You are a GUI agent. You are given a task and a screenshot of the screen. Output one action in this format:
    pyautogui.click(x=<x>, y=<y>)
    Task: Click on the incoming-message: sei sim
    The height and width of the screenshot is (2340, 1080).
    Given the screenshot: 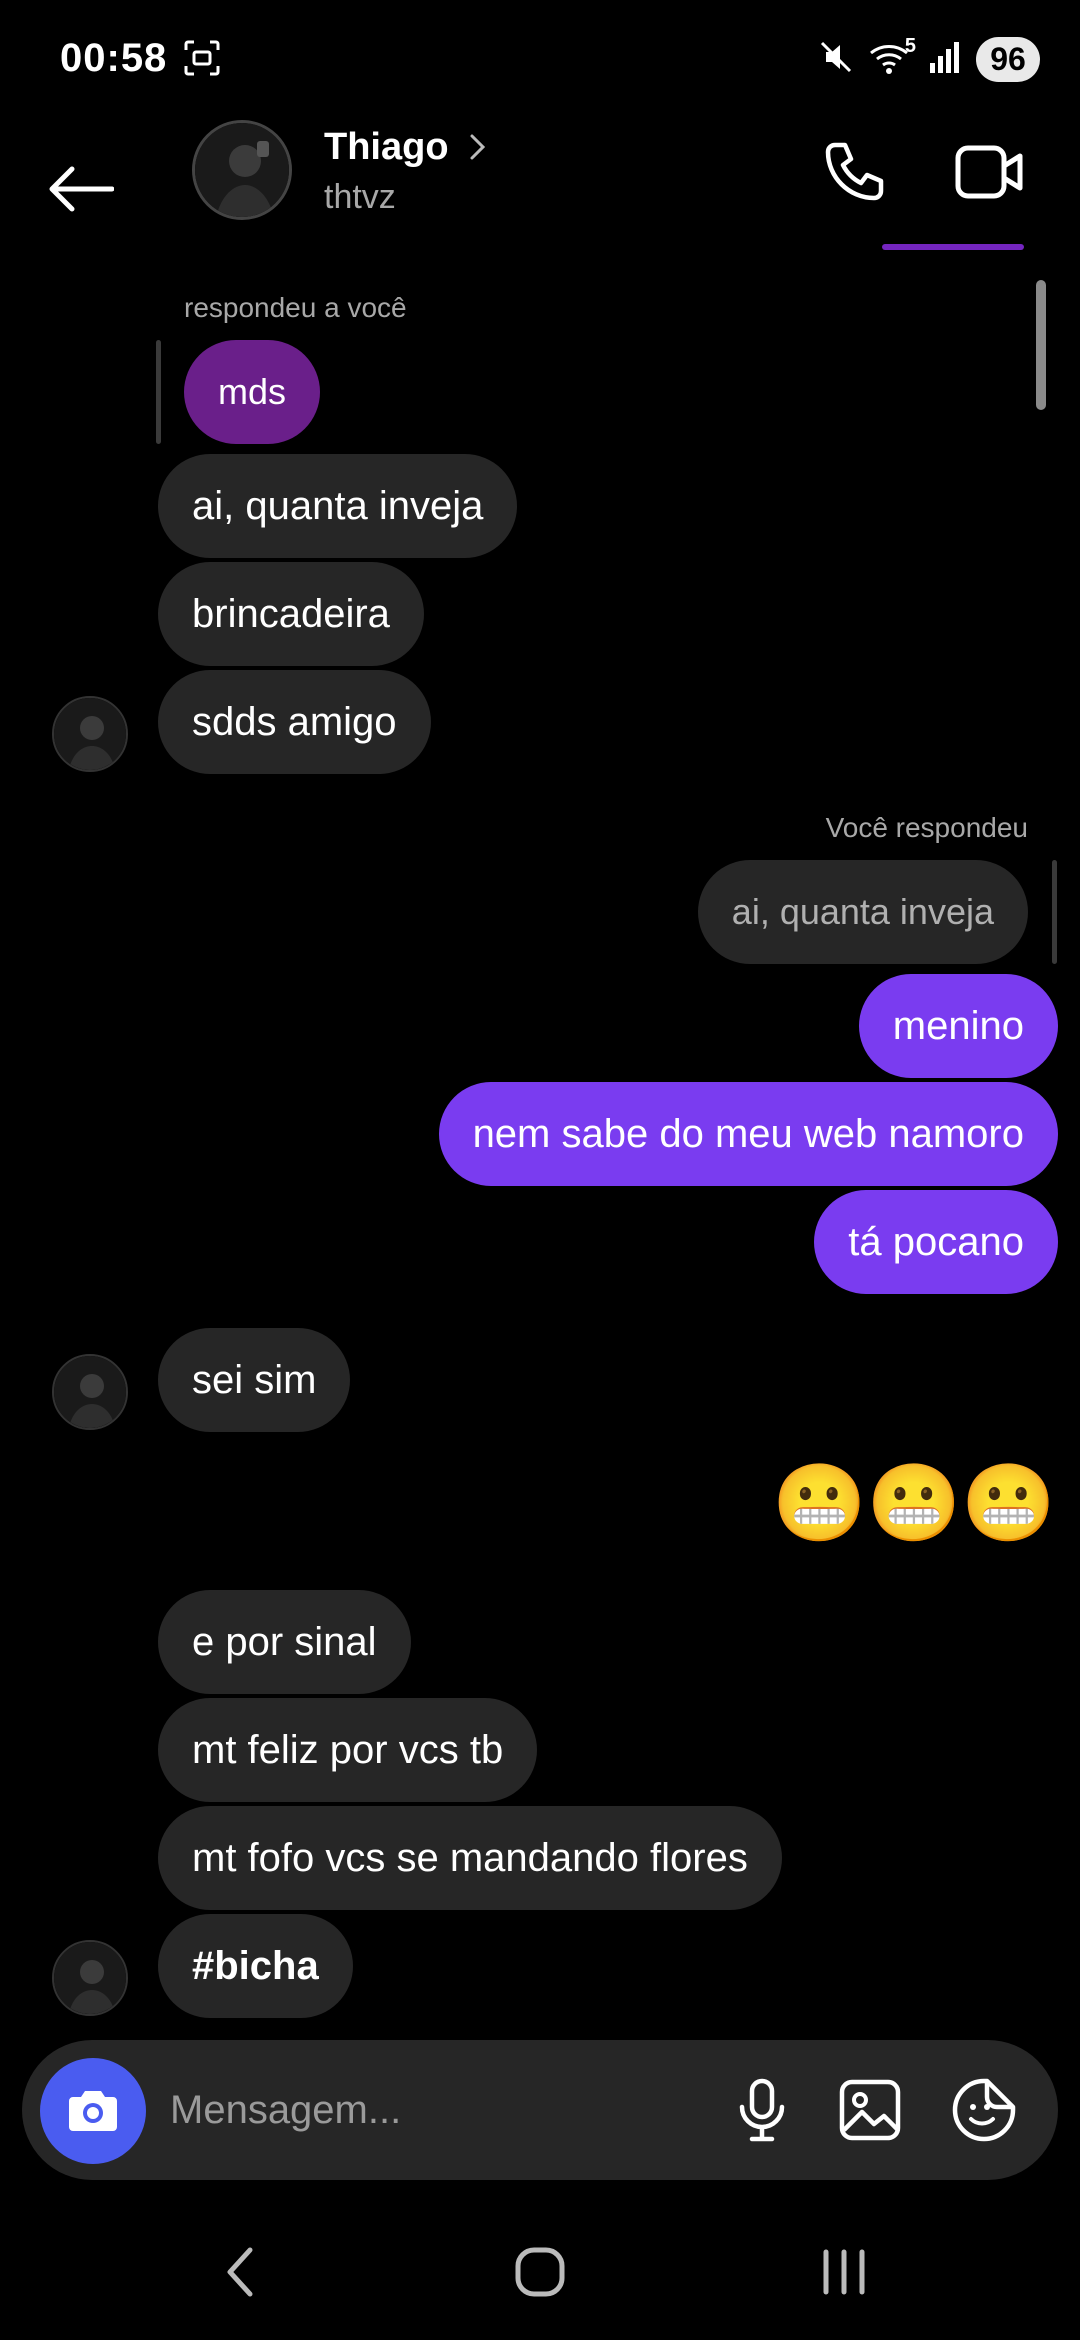 What is the action you would take?
    pyautogui.click(x=254, y=1380)
    